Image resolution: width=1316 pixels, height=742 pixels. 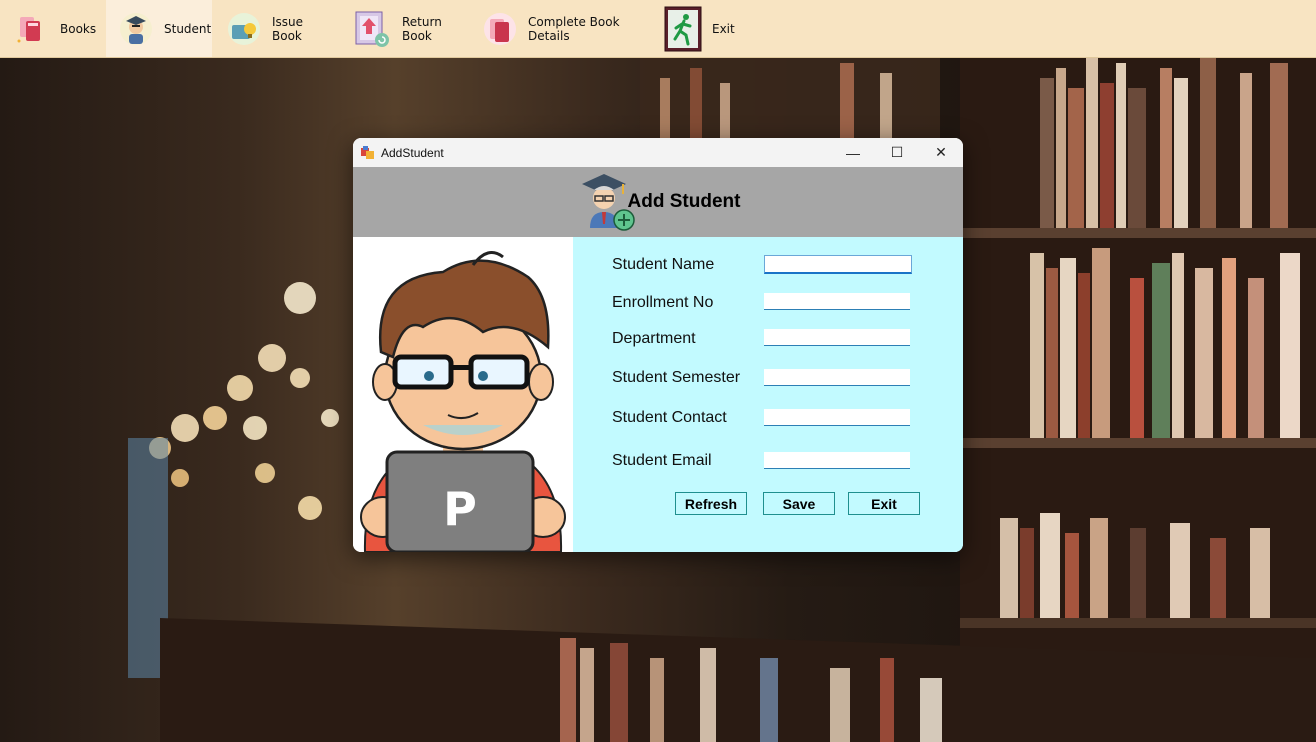 What do you see at coordinates (463, 394) in the screenshot?
I see `student-cartoon-image: P` at bounding box center [463, 394].